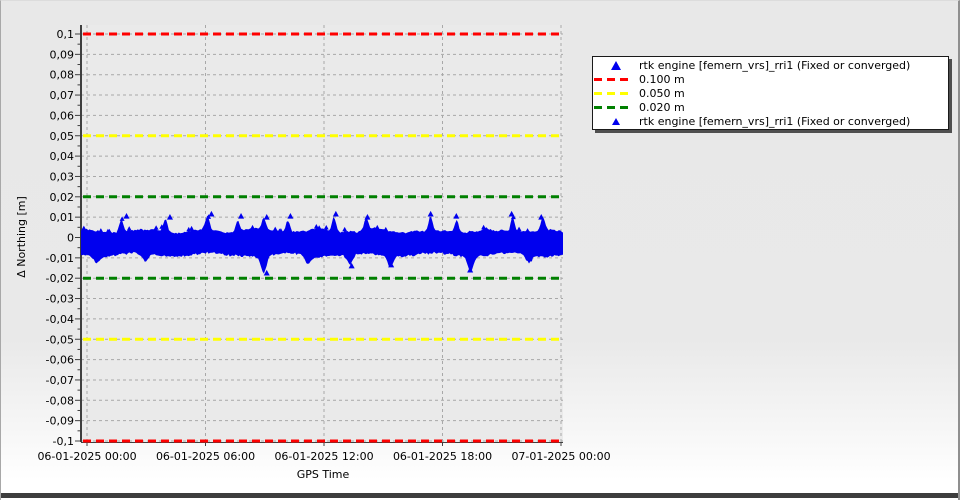  Describe the element at coordinates (62, 75) in the screenshot. I see `y-tick-label: 0,08` at that location.